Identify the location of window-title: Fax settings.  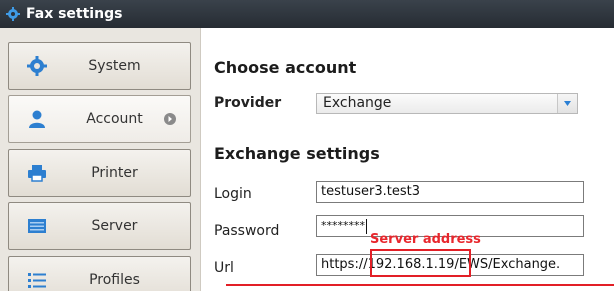
(74, 14).